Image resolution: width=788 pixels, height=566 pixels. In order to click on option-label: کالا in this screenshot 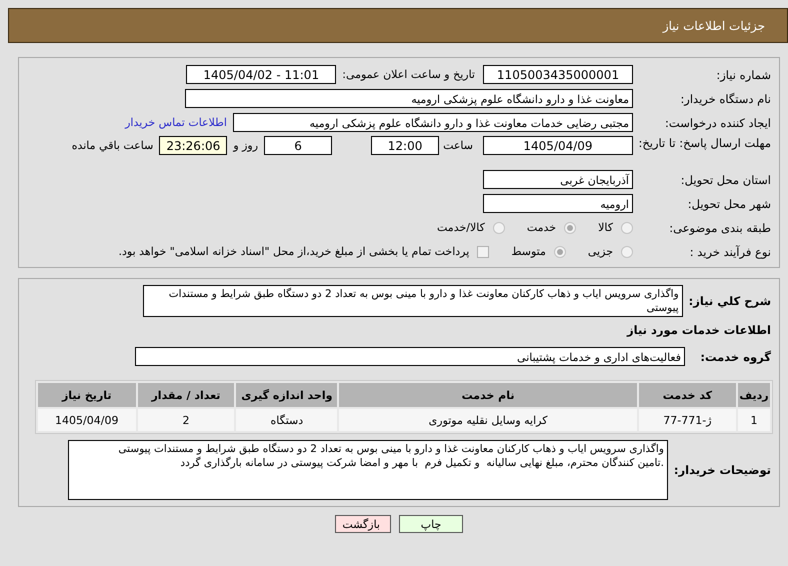, I will do `click(605, 227)`.